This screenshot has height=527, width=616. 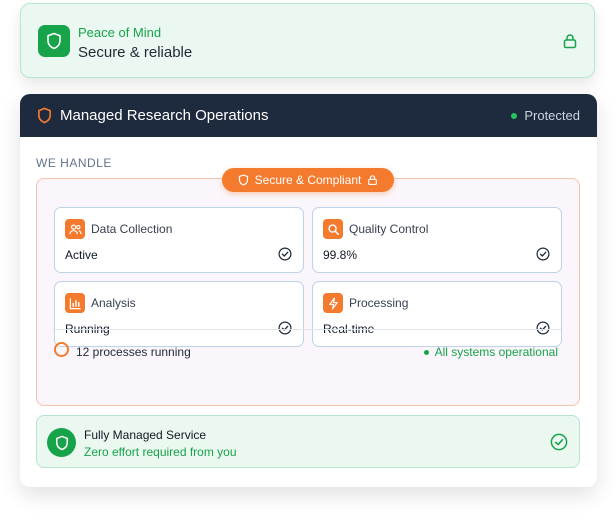 What do you see at coordinates (132, 229) in the screenshot?
I see `tile-title: Data Collection` at bounding box center [132, 229].